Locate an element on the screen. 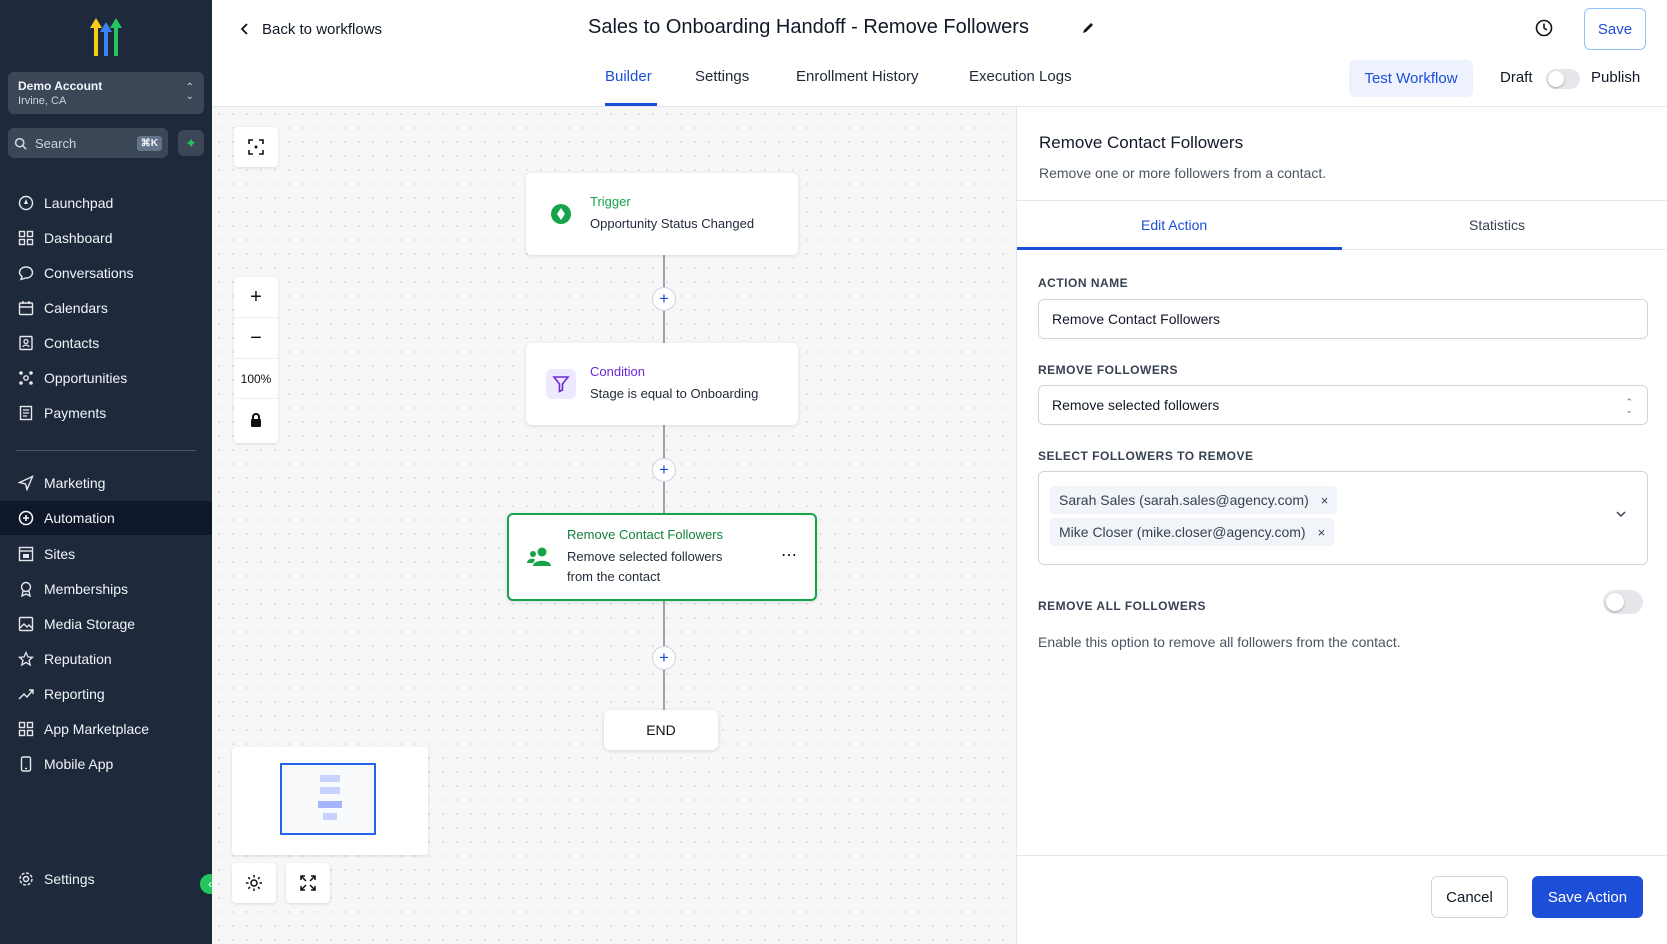 This screenshot has width=1667, height=944. lock-icon is located at coordinates (256, 419).